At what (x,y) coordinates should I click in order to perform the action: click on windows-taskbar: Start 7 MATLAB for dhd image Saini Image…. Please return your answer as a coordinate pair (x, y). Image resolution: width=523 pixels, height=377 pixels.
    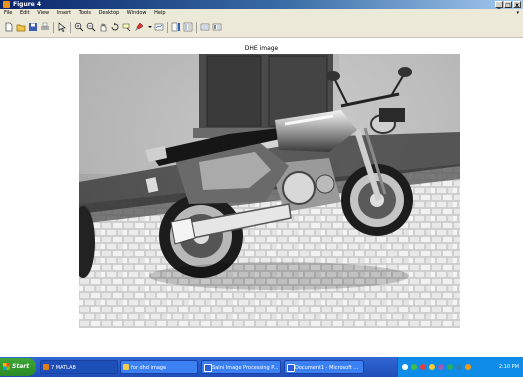
    Looking at the image, I should click on (261, 367).